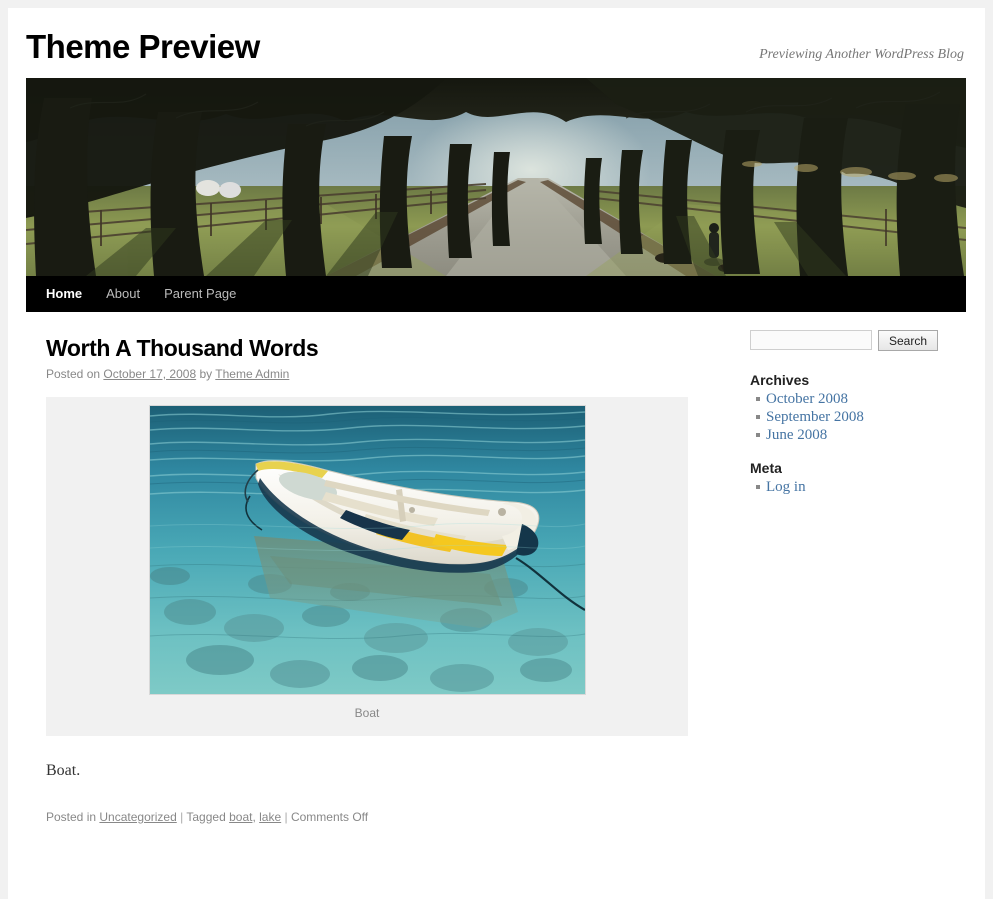 The image size is (993, 899). What do you see at coordinates (137, 817) in the screenshot?
I see `category-link: Uncategorized` at bounding box center [137, 817].